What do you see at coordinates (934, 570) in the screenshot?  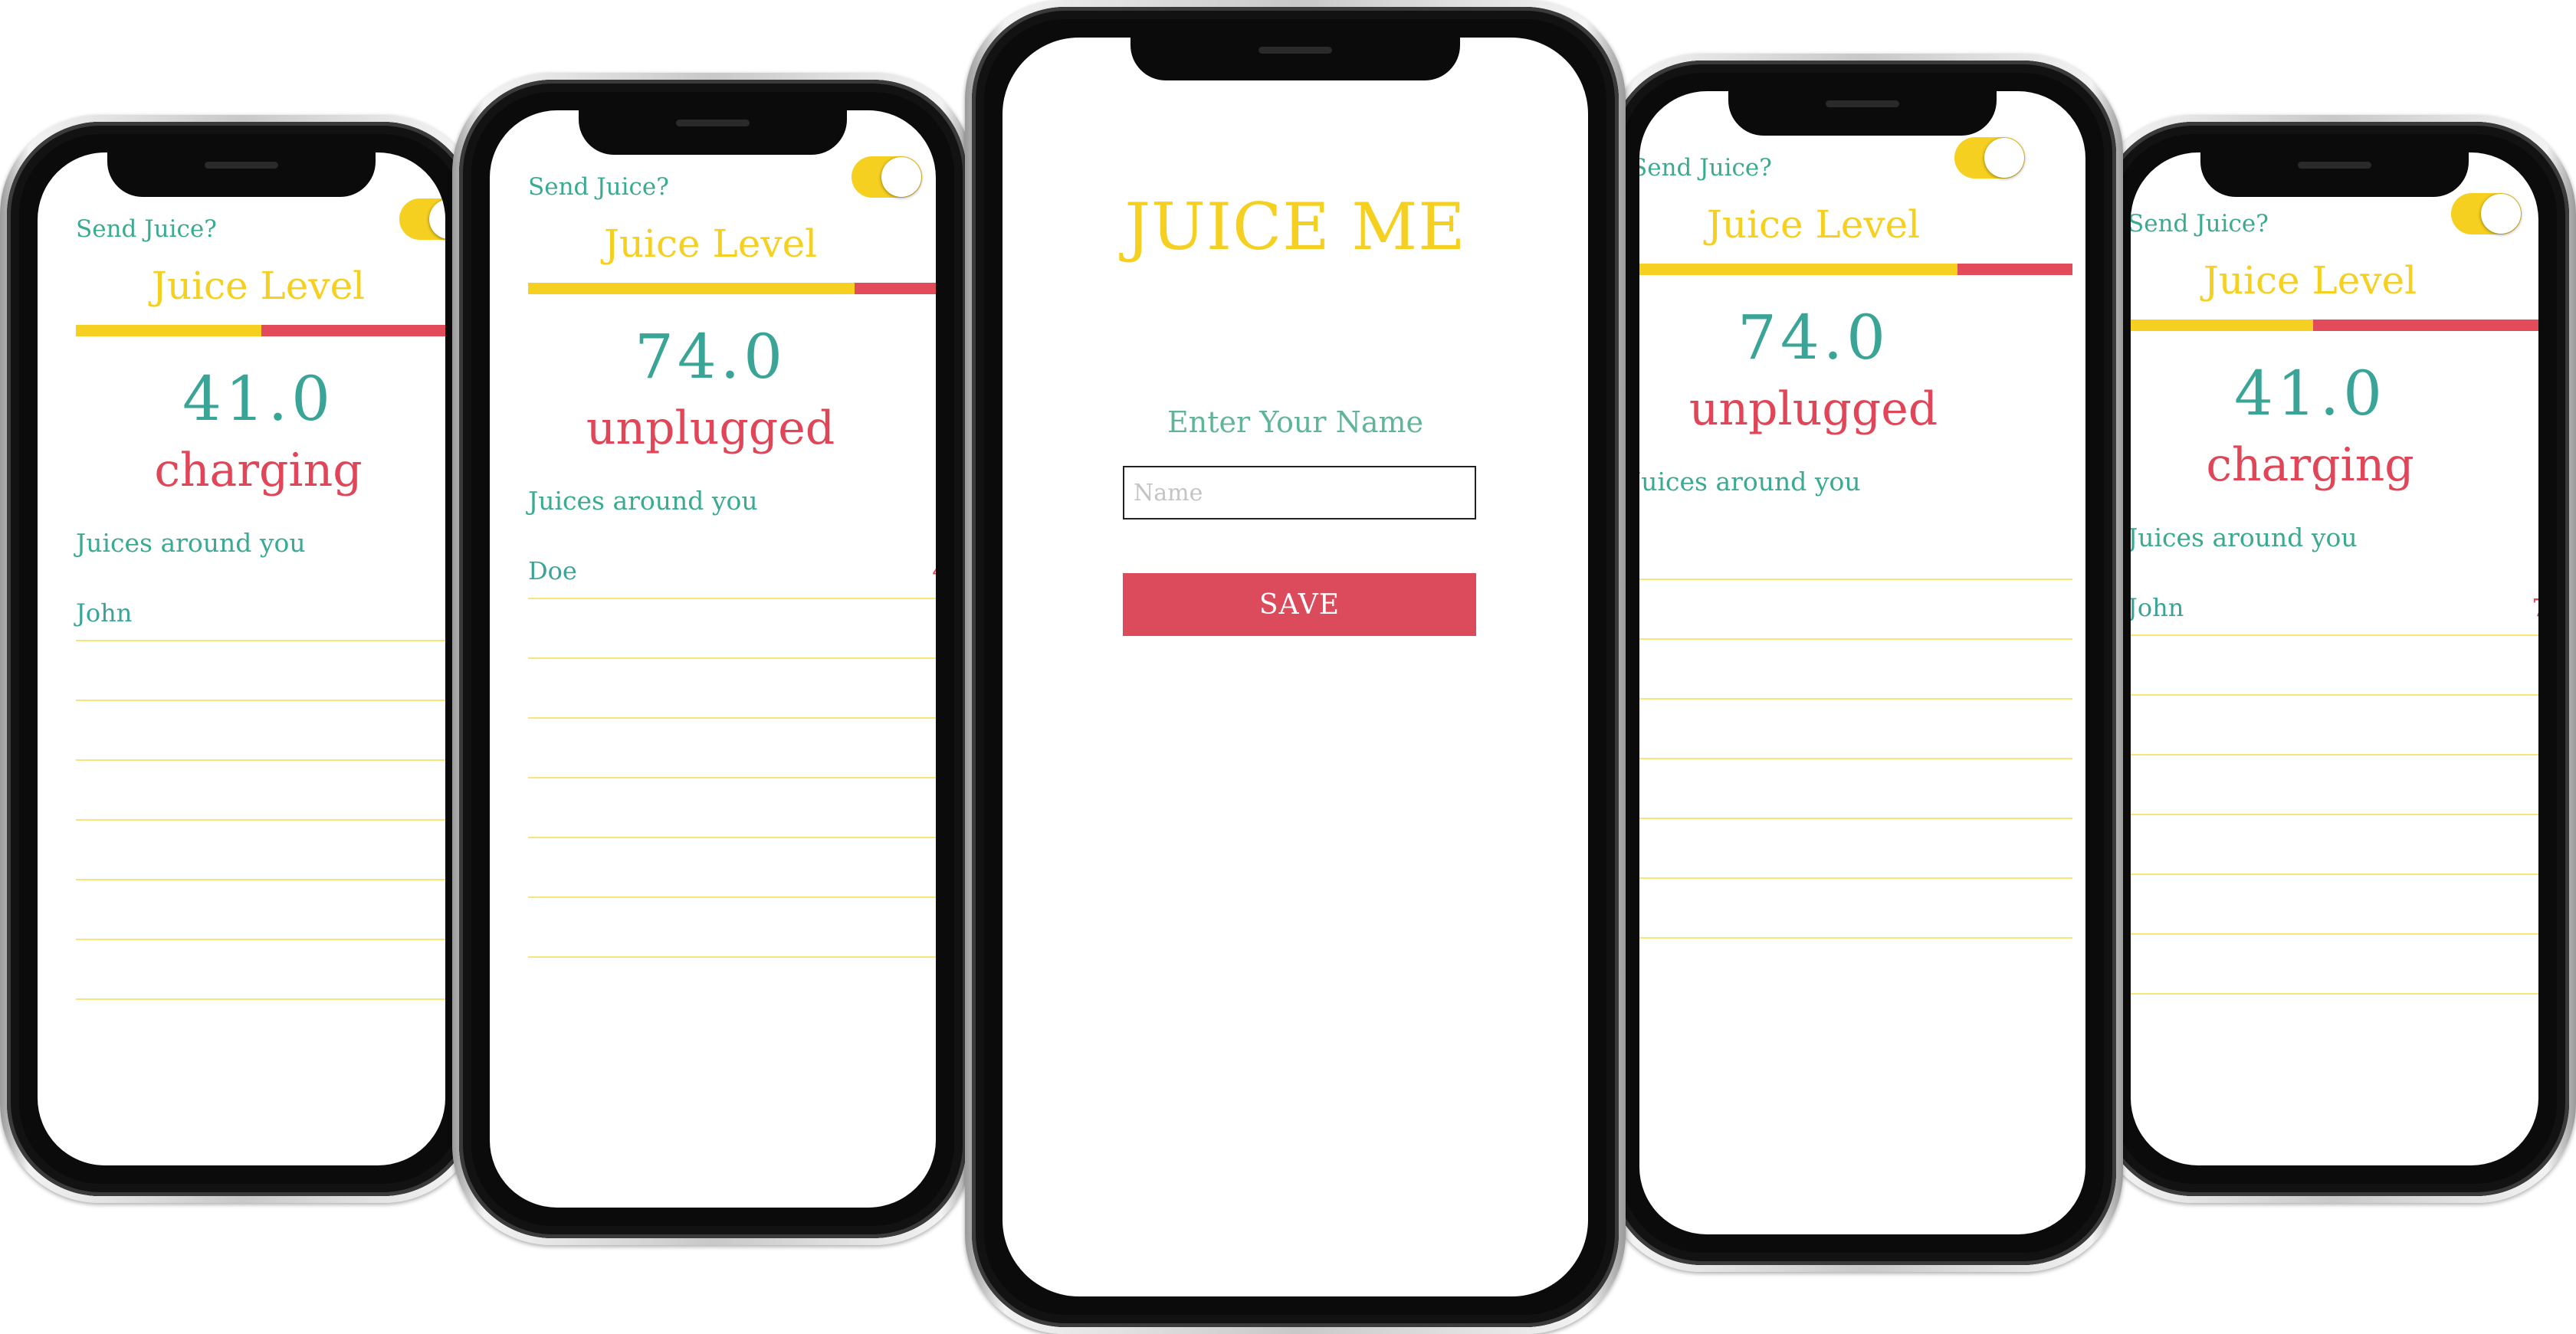 I see `row-juice-value: 41` at bounding box center [934, 570].